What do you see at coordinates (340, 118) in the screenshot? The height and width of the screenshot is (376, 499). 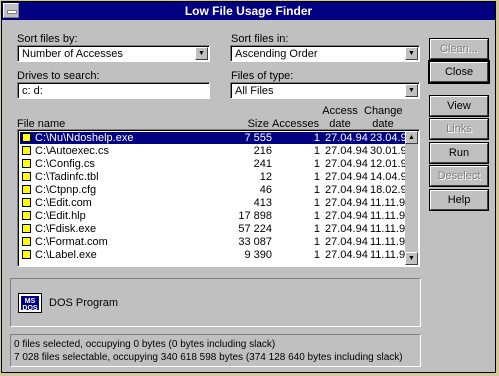 I see `header-access-date: Access date` at bounding box center [340, 118].